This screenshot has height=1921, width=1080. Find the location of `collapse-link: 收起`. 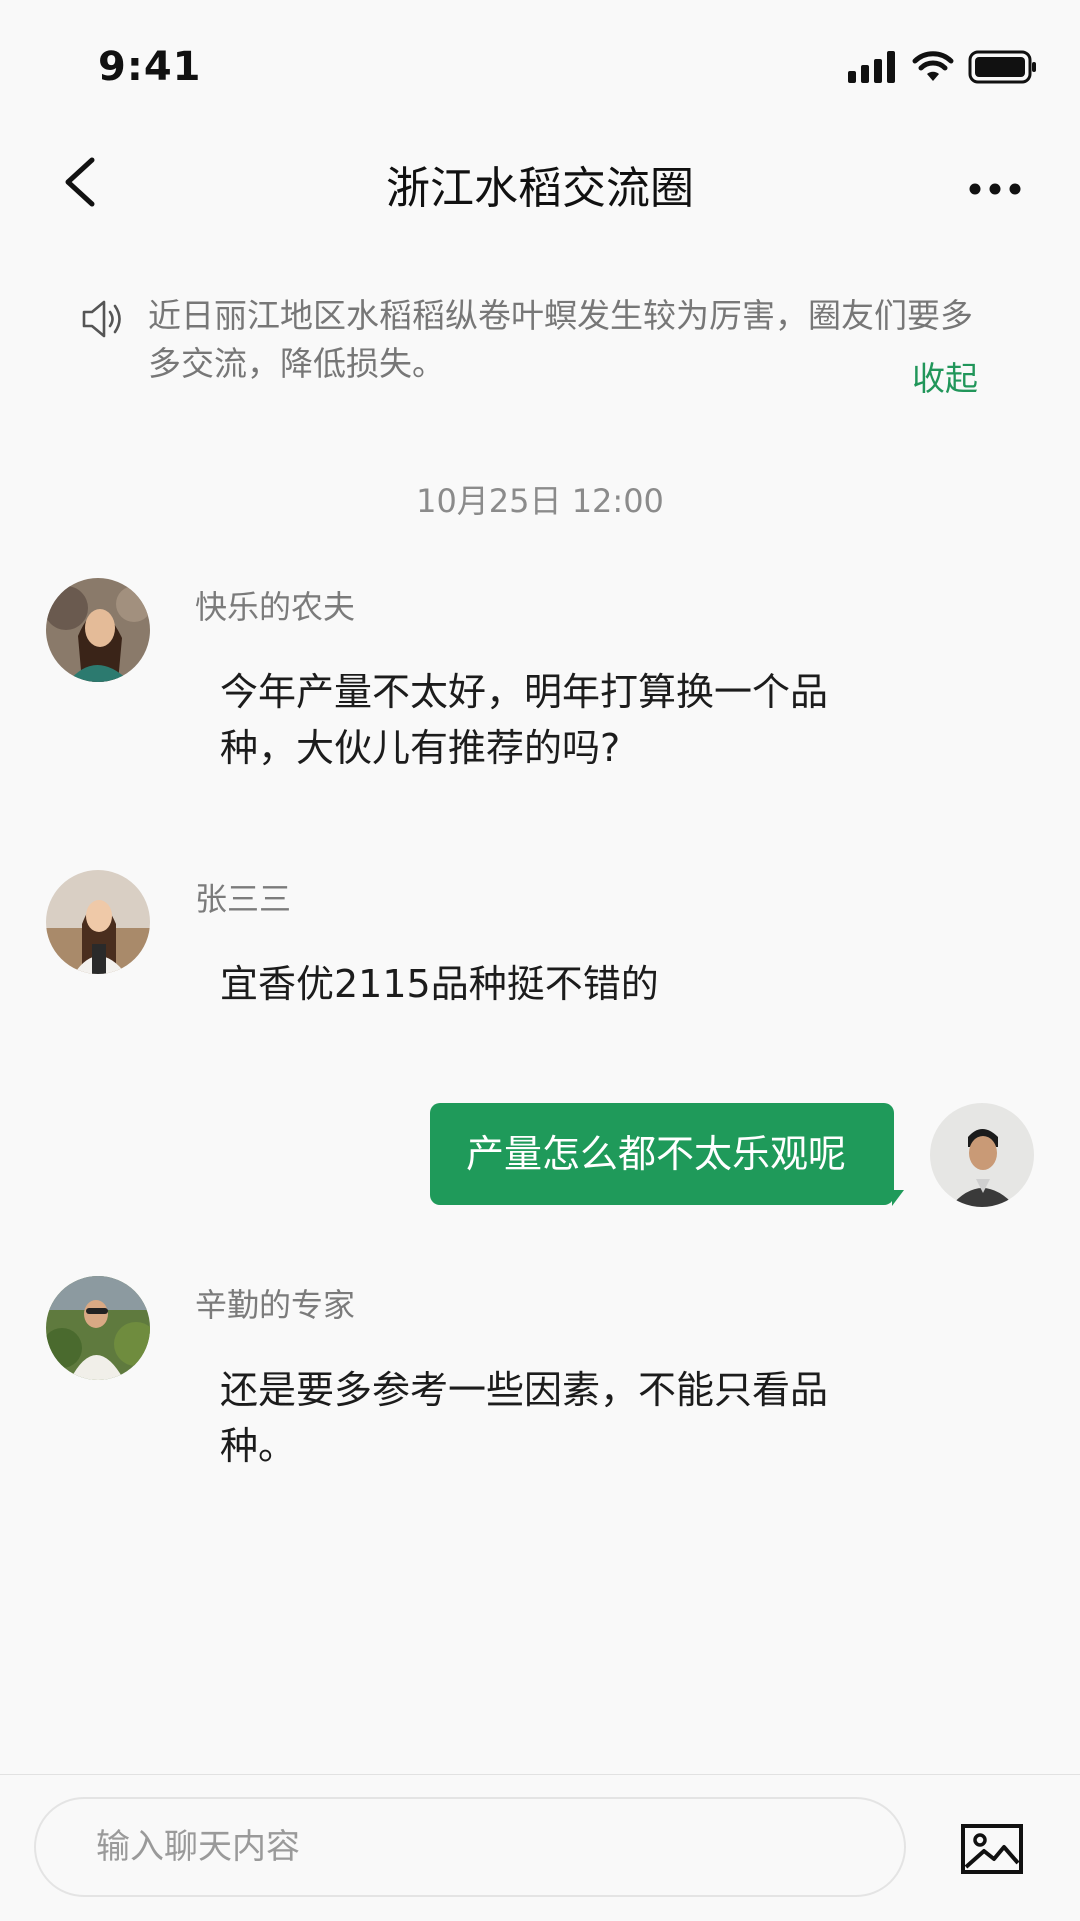

collapse-link: 收起 is located at coordinates (945, 376).